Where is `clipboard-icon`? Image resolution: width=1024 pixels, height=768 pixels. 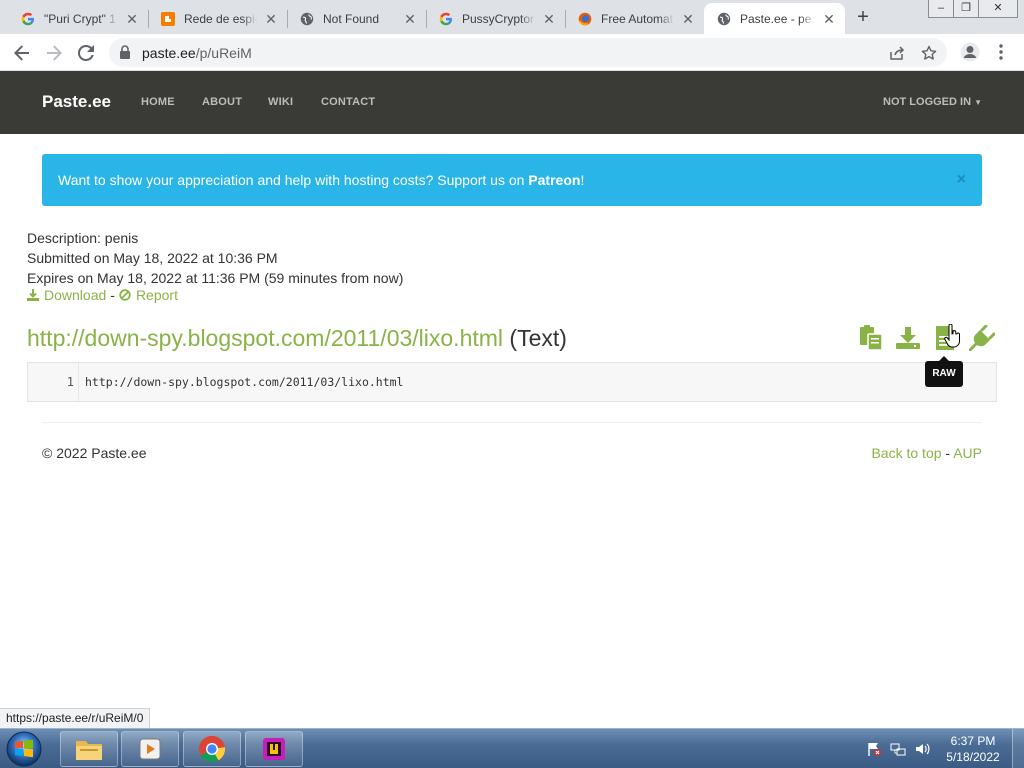
clipboard-icon is located at coordinates (871, 338).